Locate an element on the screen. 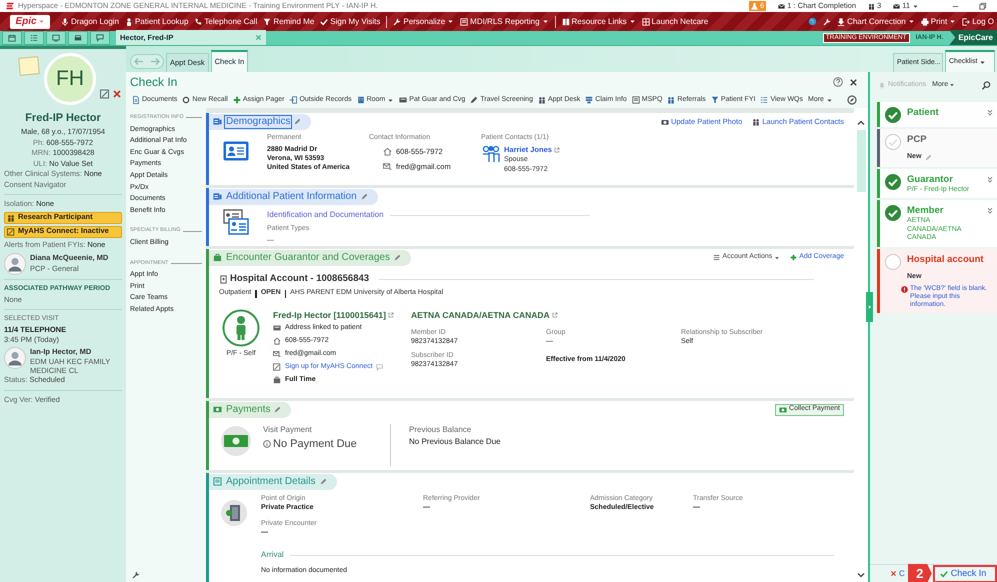 Image resolution: width=997 pixels, height=582 pixels. tray-icon is located at coordinates (78, 38).